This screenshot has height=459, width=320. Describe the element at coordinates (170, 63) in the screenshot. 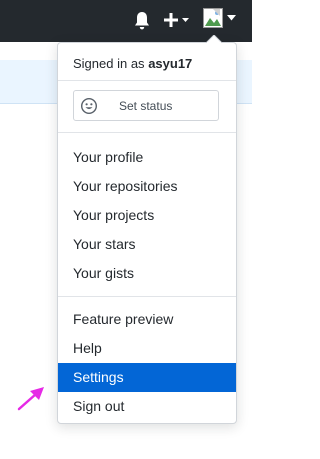

I see `username: asyu17` at that location.